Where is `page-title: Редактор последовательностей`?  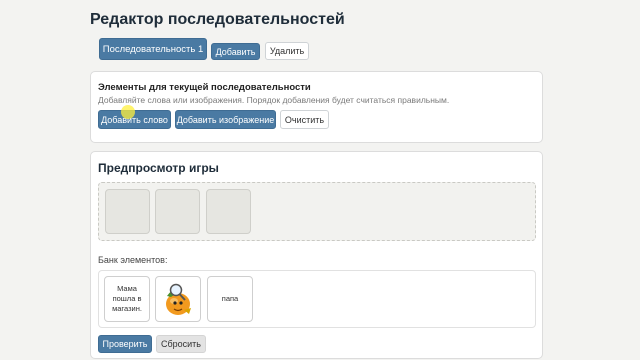 page-title: Редактор последовательностей is located at coordinates (217, 19).